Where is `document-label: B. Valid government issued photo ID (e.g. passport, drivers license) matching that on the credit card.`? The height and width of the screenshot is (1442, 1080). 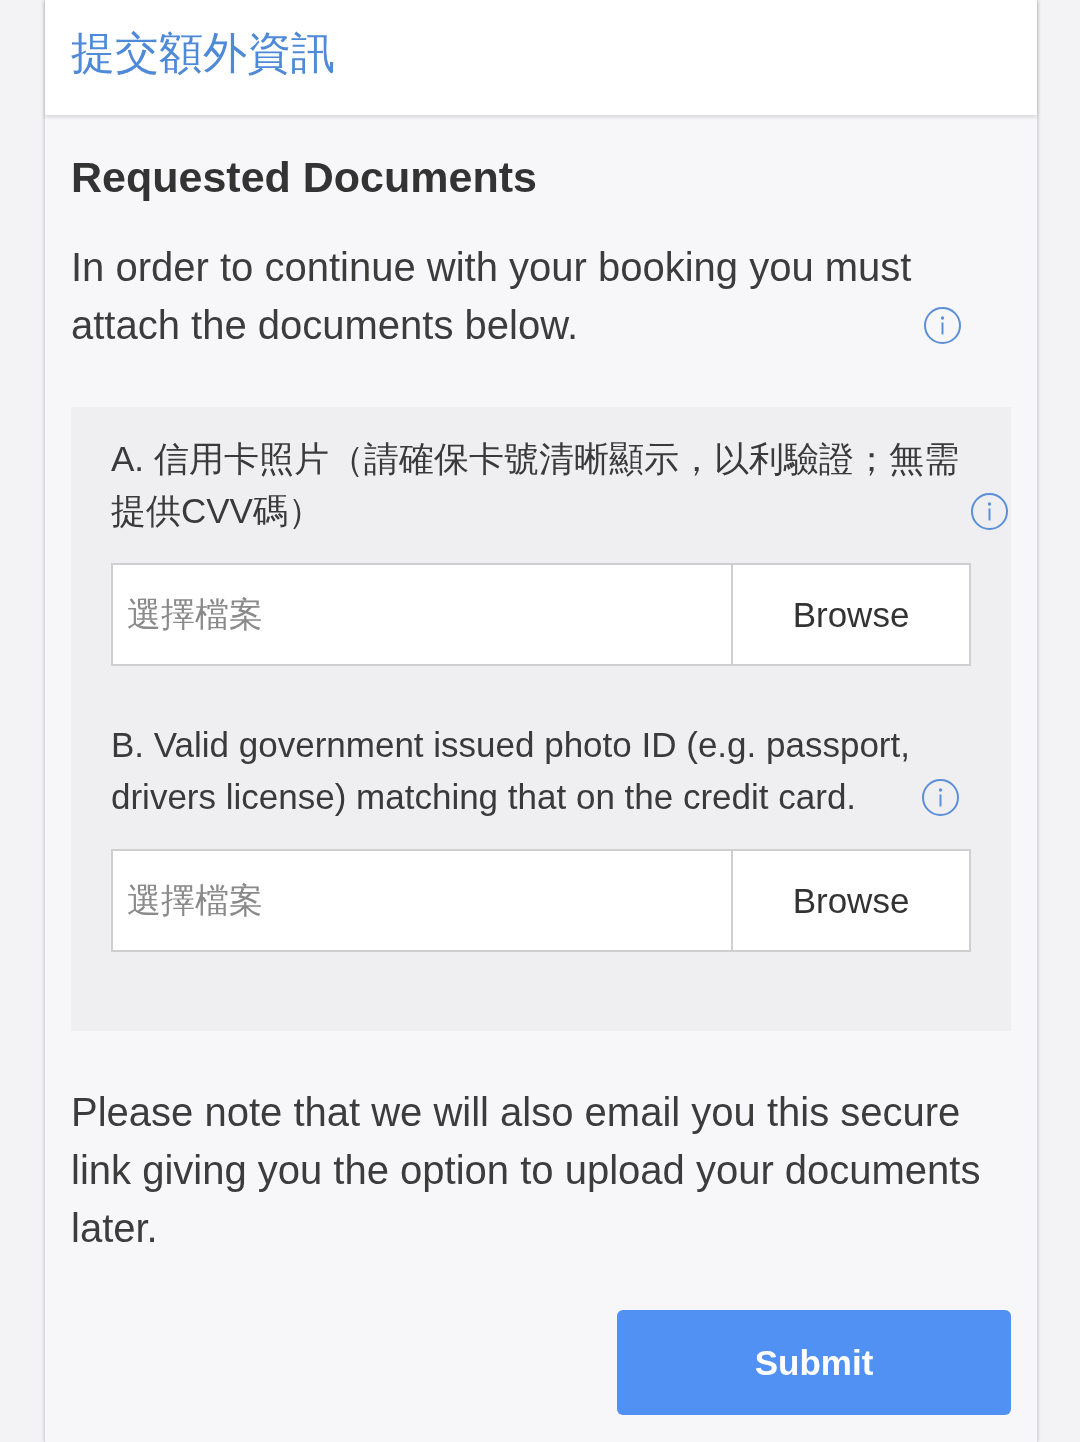 document-label: B. Valid government issued photo ID (e.g. passport, drivers license) matching that on the credit card. is located at coordinates (511, 771).